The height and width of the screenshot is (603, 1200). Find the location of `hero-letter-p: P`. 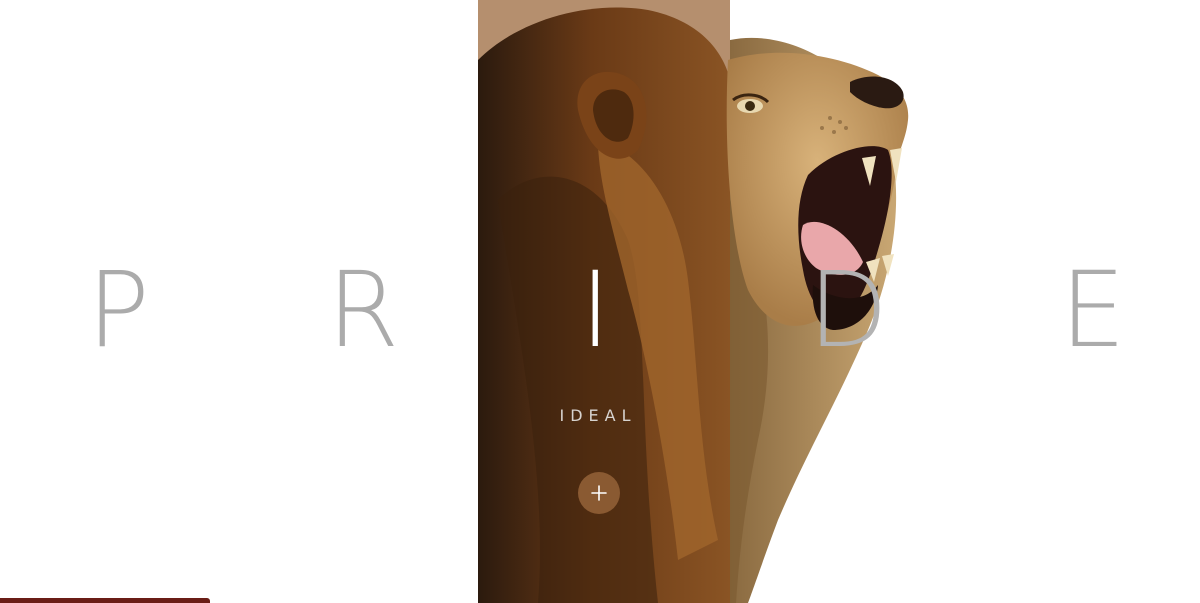

hero-letter-p: P is located at coordinates (118, 310).